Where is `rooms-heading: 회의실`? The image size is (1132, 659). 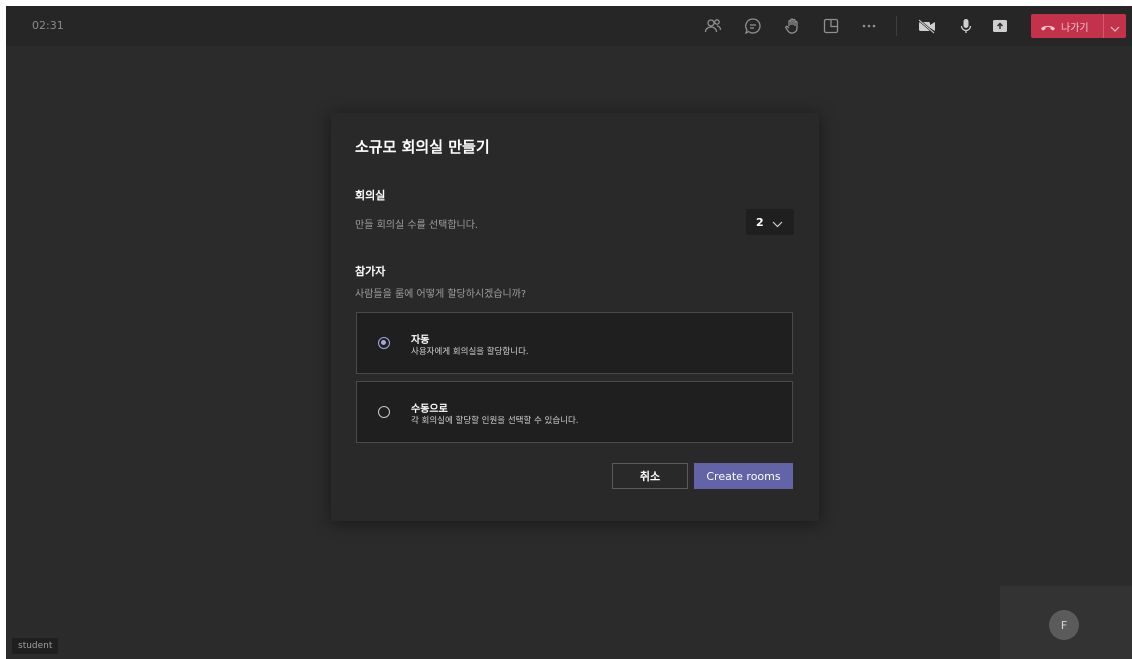 rooms-heading: 회의실 is located at coordinates (370, 195).